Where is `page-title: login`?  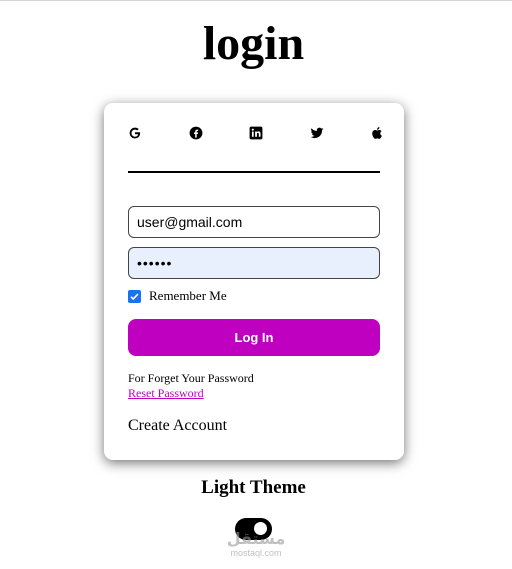
page-title: login is located at coordinates (253, 43).